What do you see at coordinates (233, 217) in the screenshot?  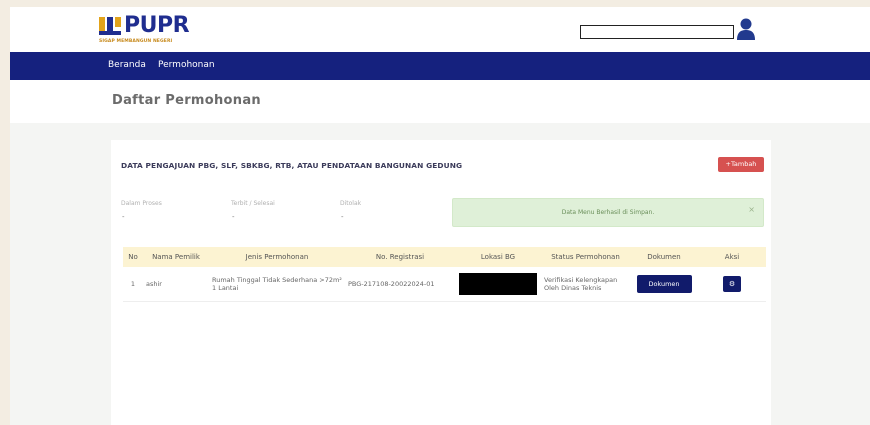 I see `stat-value-issued: -` at bounding box center [233, 217].